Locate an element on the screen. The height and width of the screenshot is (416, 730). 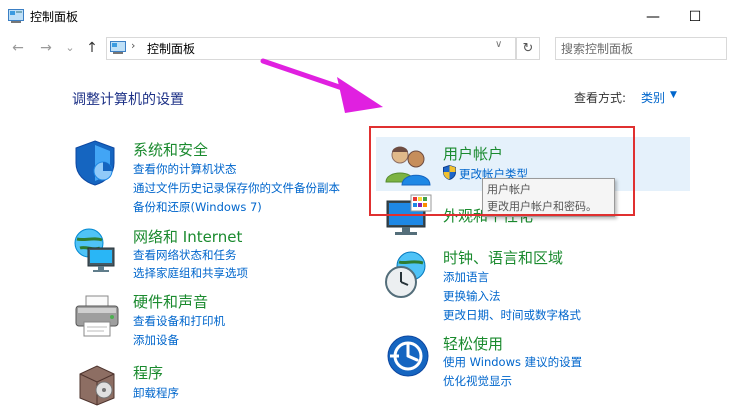
view-by-label: 查看方式: is located at coordinates (600, 98).